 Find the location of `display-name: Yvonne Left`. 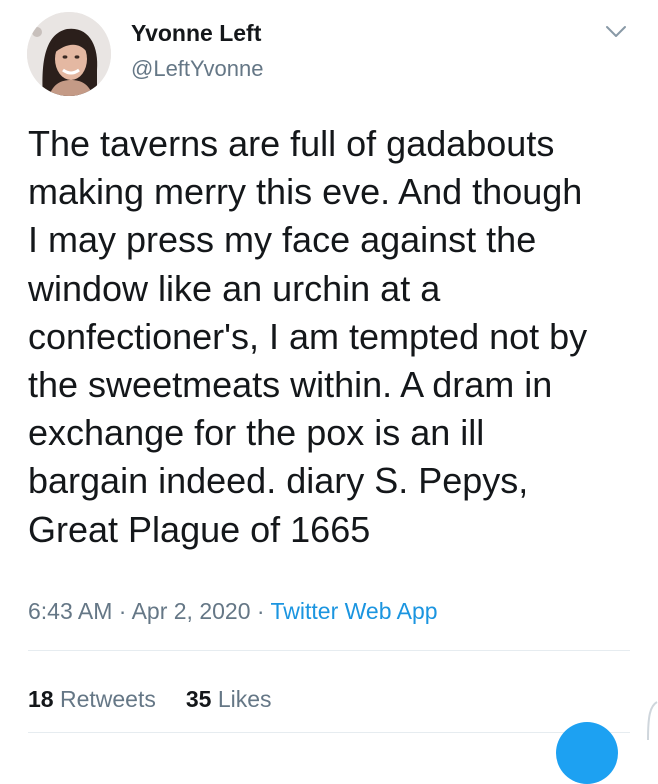

display-name: Yvonne Left is located at coordinates (196, 33).